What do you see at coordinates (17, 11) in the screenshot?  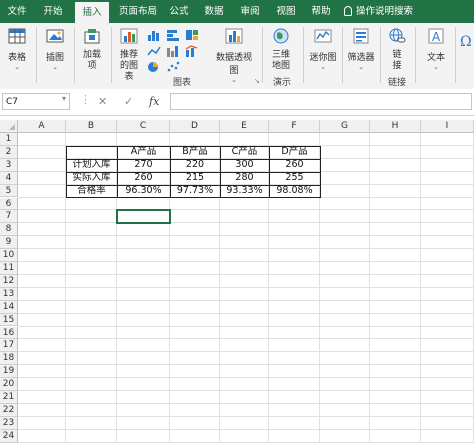 I see `tab-file: 文件` at bounding box center [17, 11].